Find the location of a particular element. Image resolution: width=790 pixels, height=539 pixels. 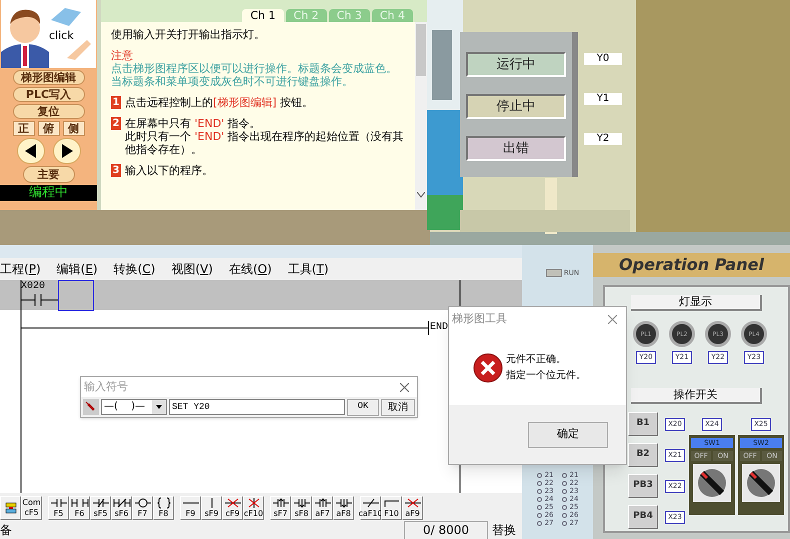

ladder-tool: cF10 is located at coordinates (253, 508).